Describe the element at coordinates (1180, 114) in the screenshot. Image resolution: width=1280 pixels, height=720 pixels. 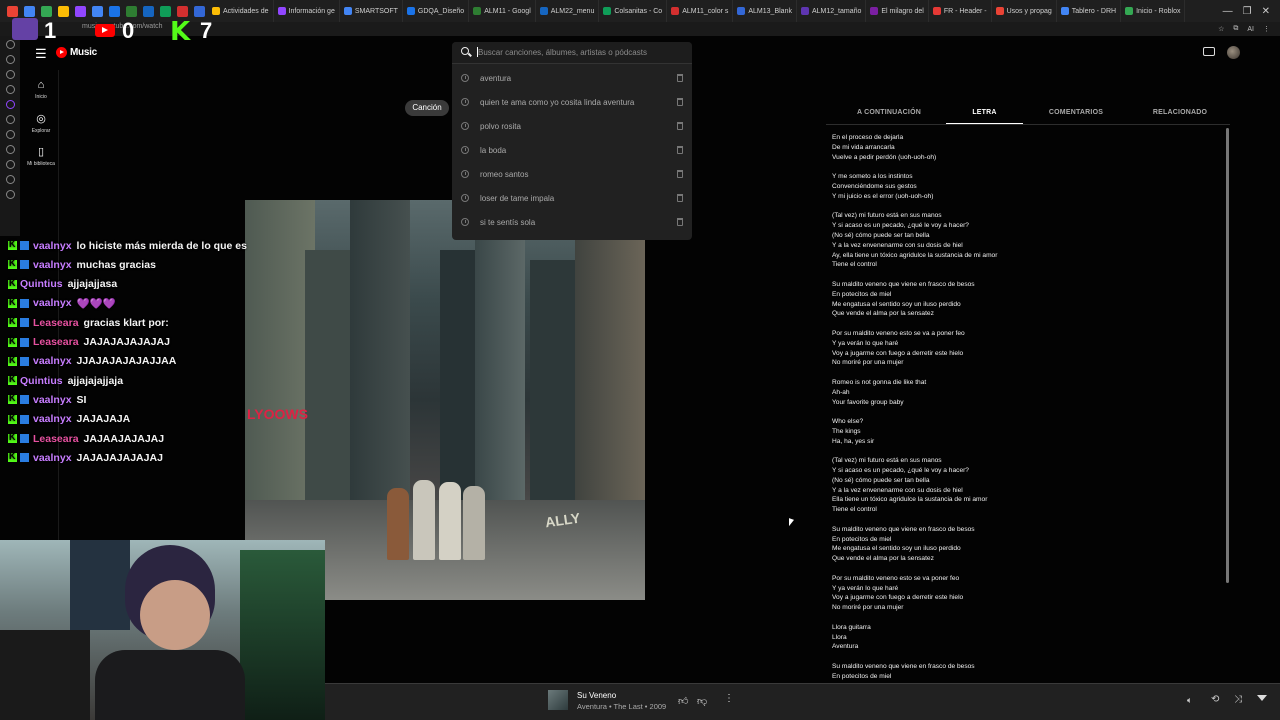
I see `tab-related: RELACIONADO` at that location.